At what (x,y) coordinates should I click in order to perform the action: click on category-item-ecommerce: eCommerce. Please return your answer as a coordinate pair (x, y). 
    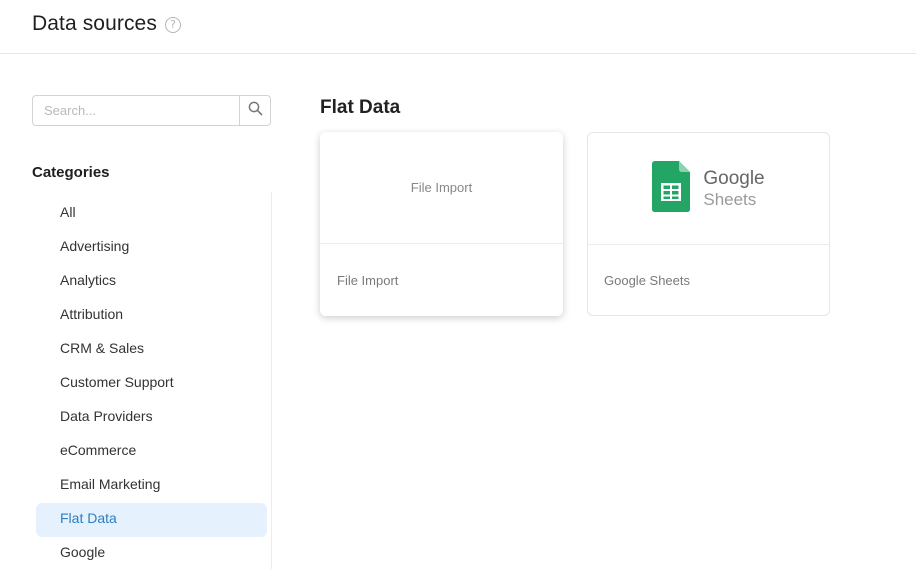
    Looking at the image, I should click on (151, 452).